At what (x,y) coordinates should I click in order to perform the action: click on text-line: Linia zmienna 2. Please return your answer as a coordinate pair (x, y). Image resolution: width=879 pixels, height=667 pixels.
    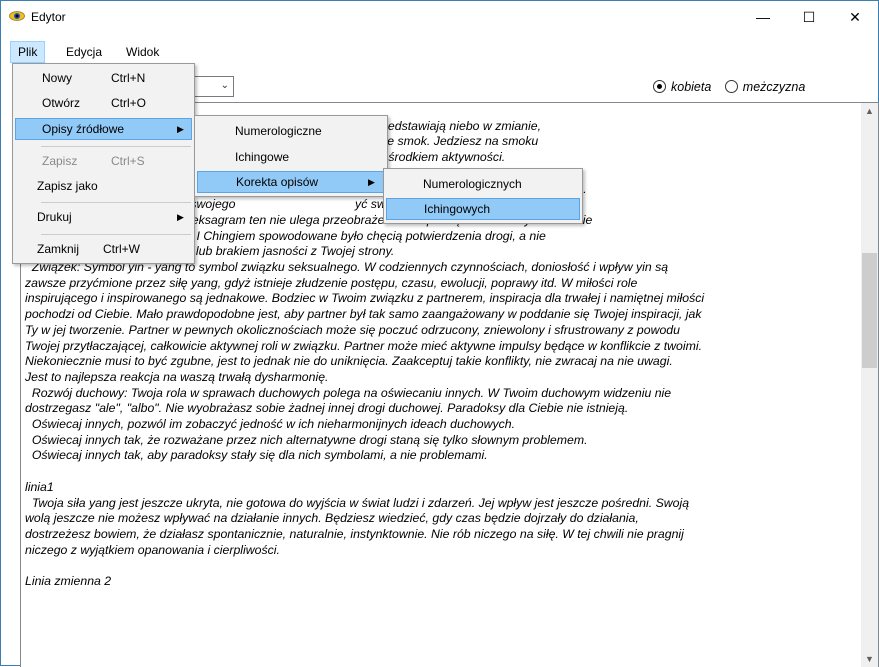
    Looking at the image, I should click on (68, 581).